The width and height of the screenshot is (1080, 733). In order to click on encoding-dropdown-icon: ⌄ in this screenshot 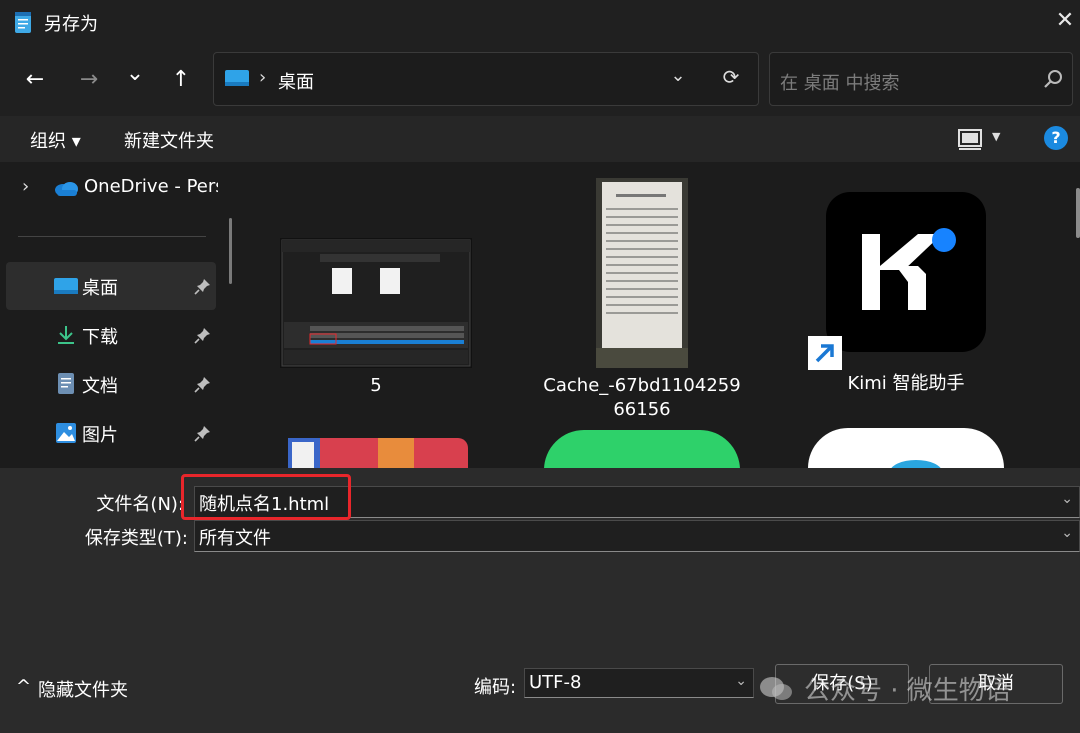, I will do `click(741, 681)`.